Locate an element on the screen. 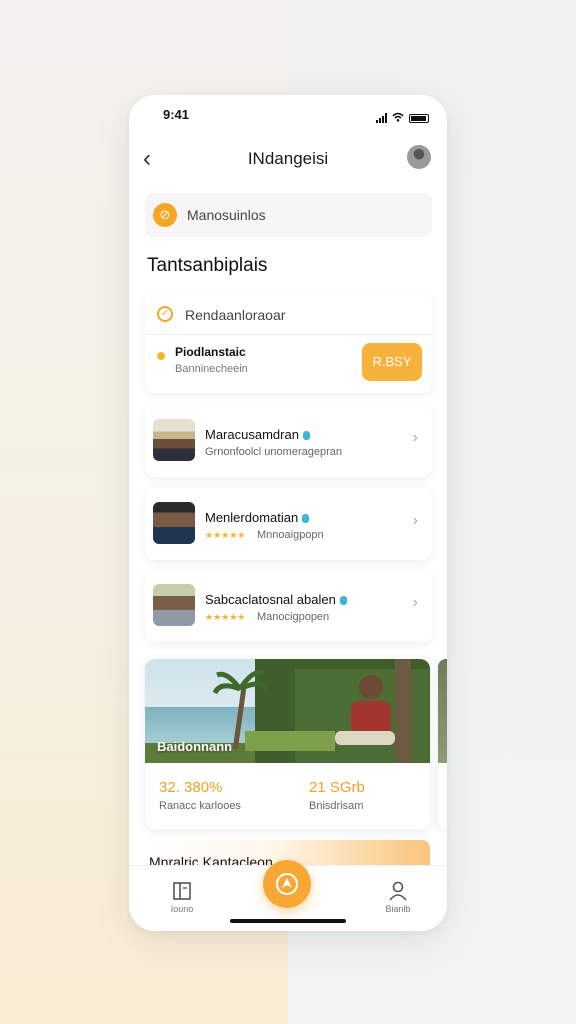  stat-label: Ranacc karlooes is located at coordinates (200, 806).